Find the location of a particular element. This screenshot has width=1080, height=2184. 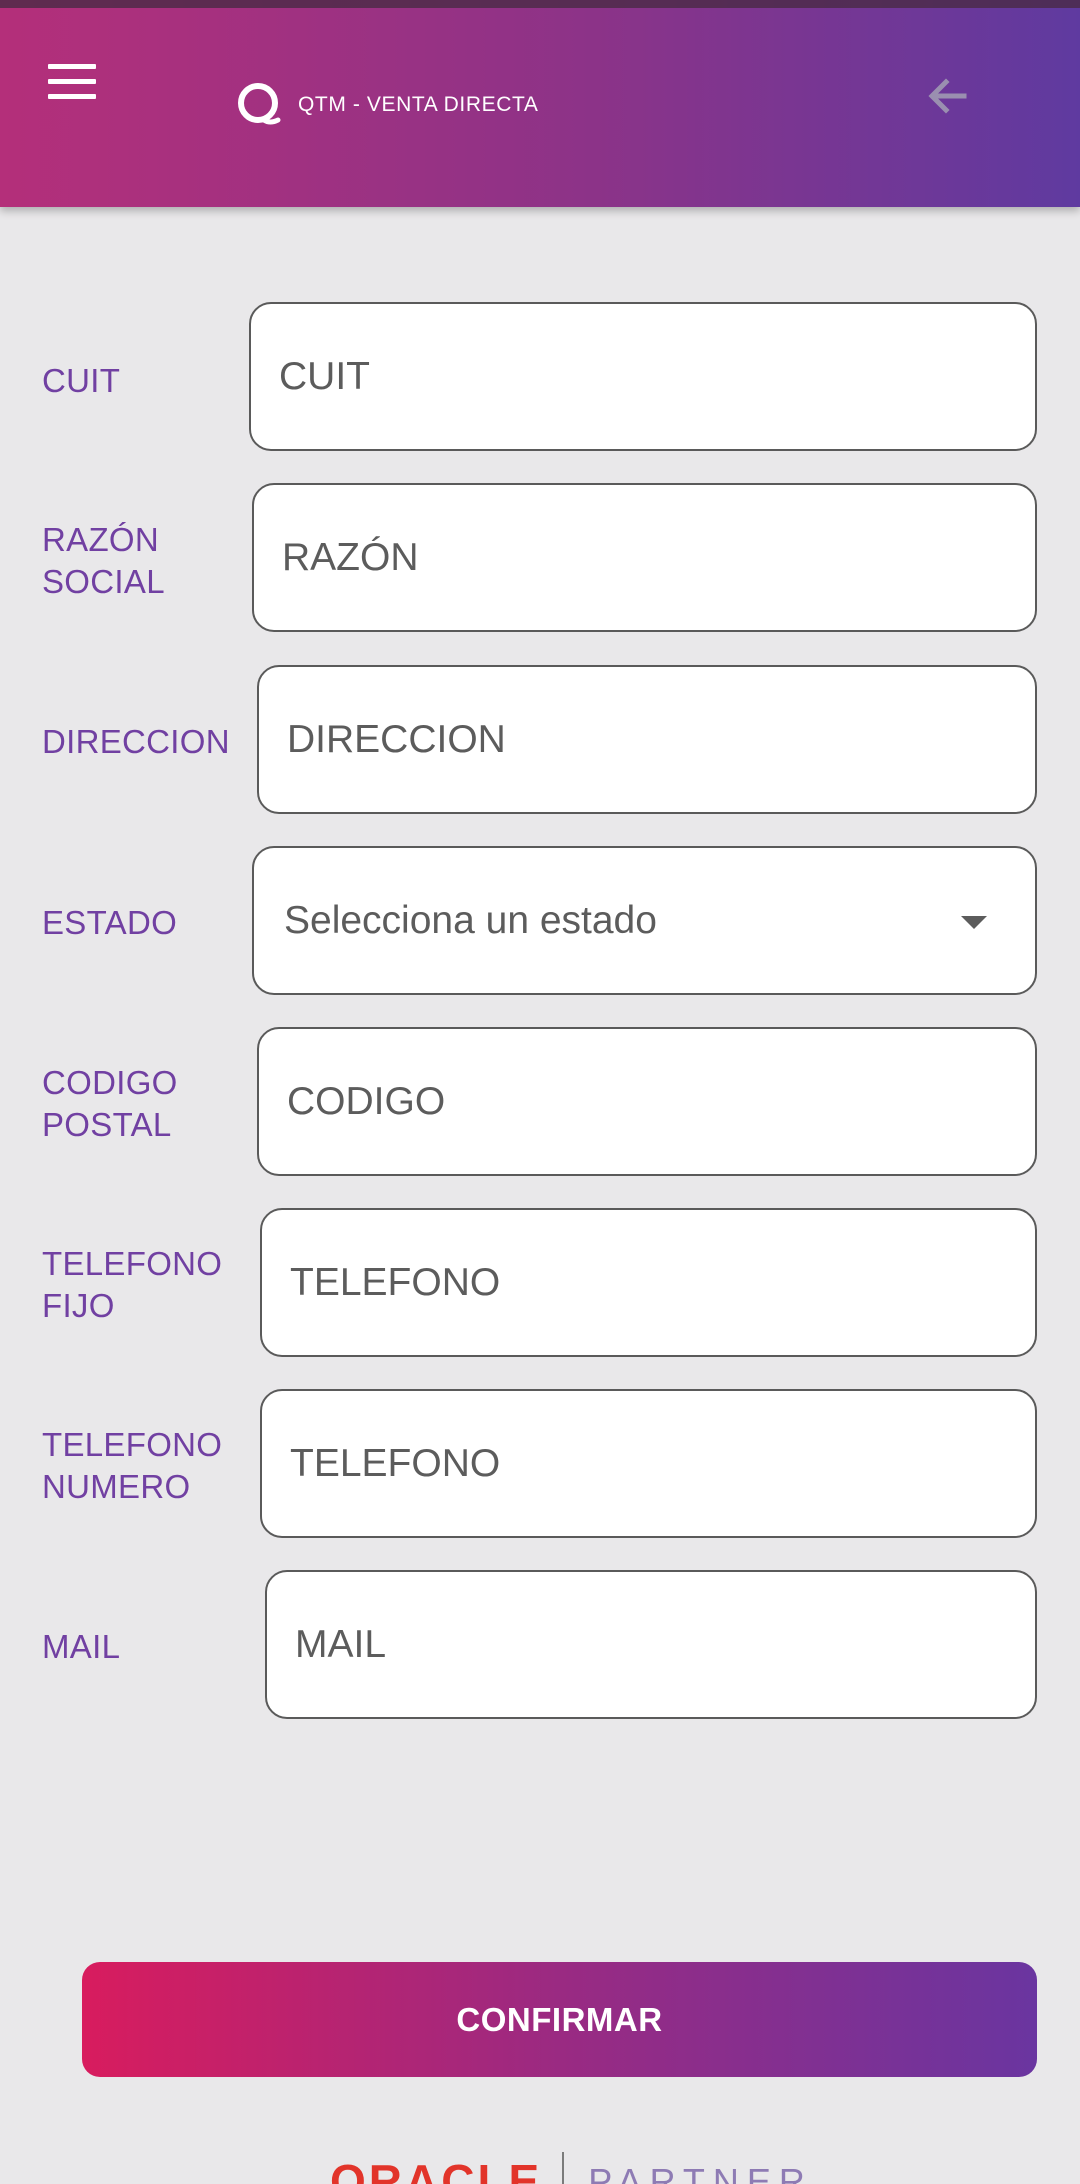

mail-label: MAIL is located at coordinates (81, 1646).